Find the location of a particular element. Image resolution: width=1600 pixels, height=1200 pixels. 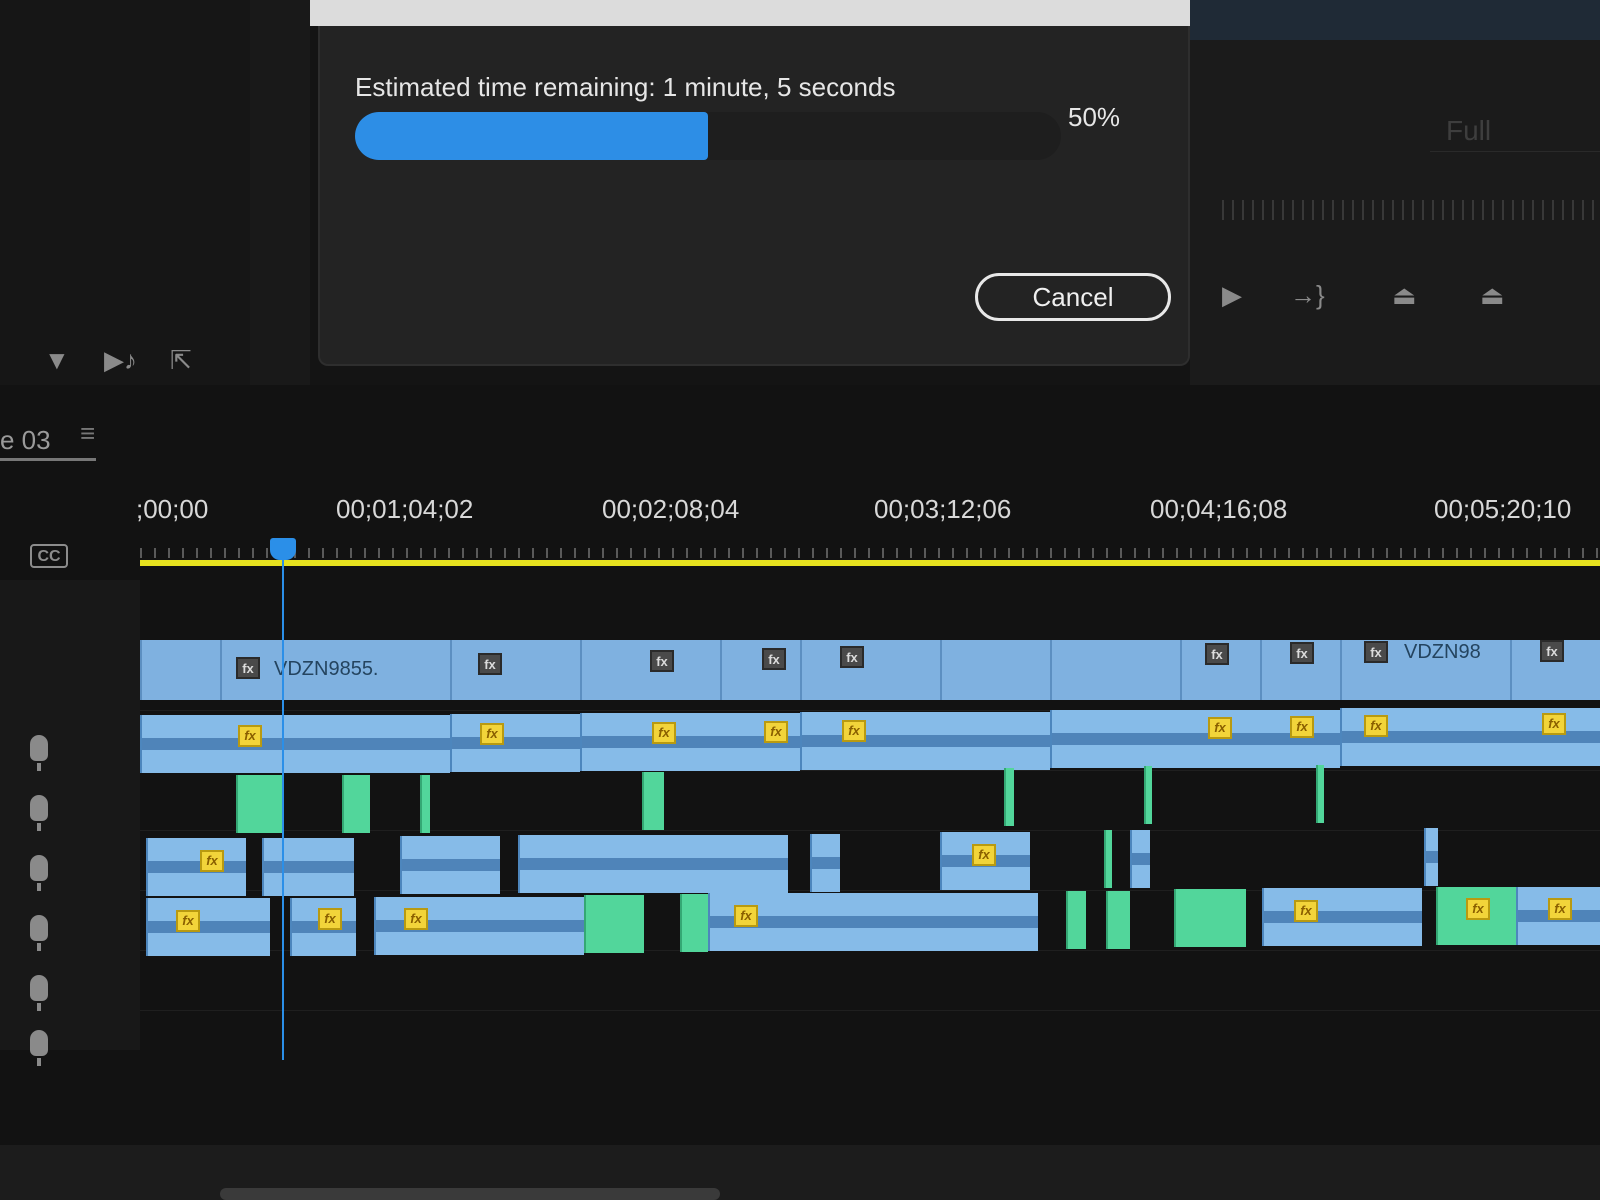

lift-icon: ⏏ is located at coordinates (1404, 295).